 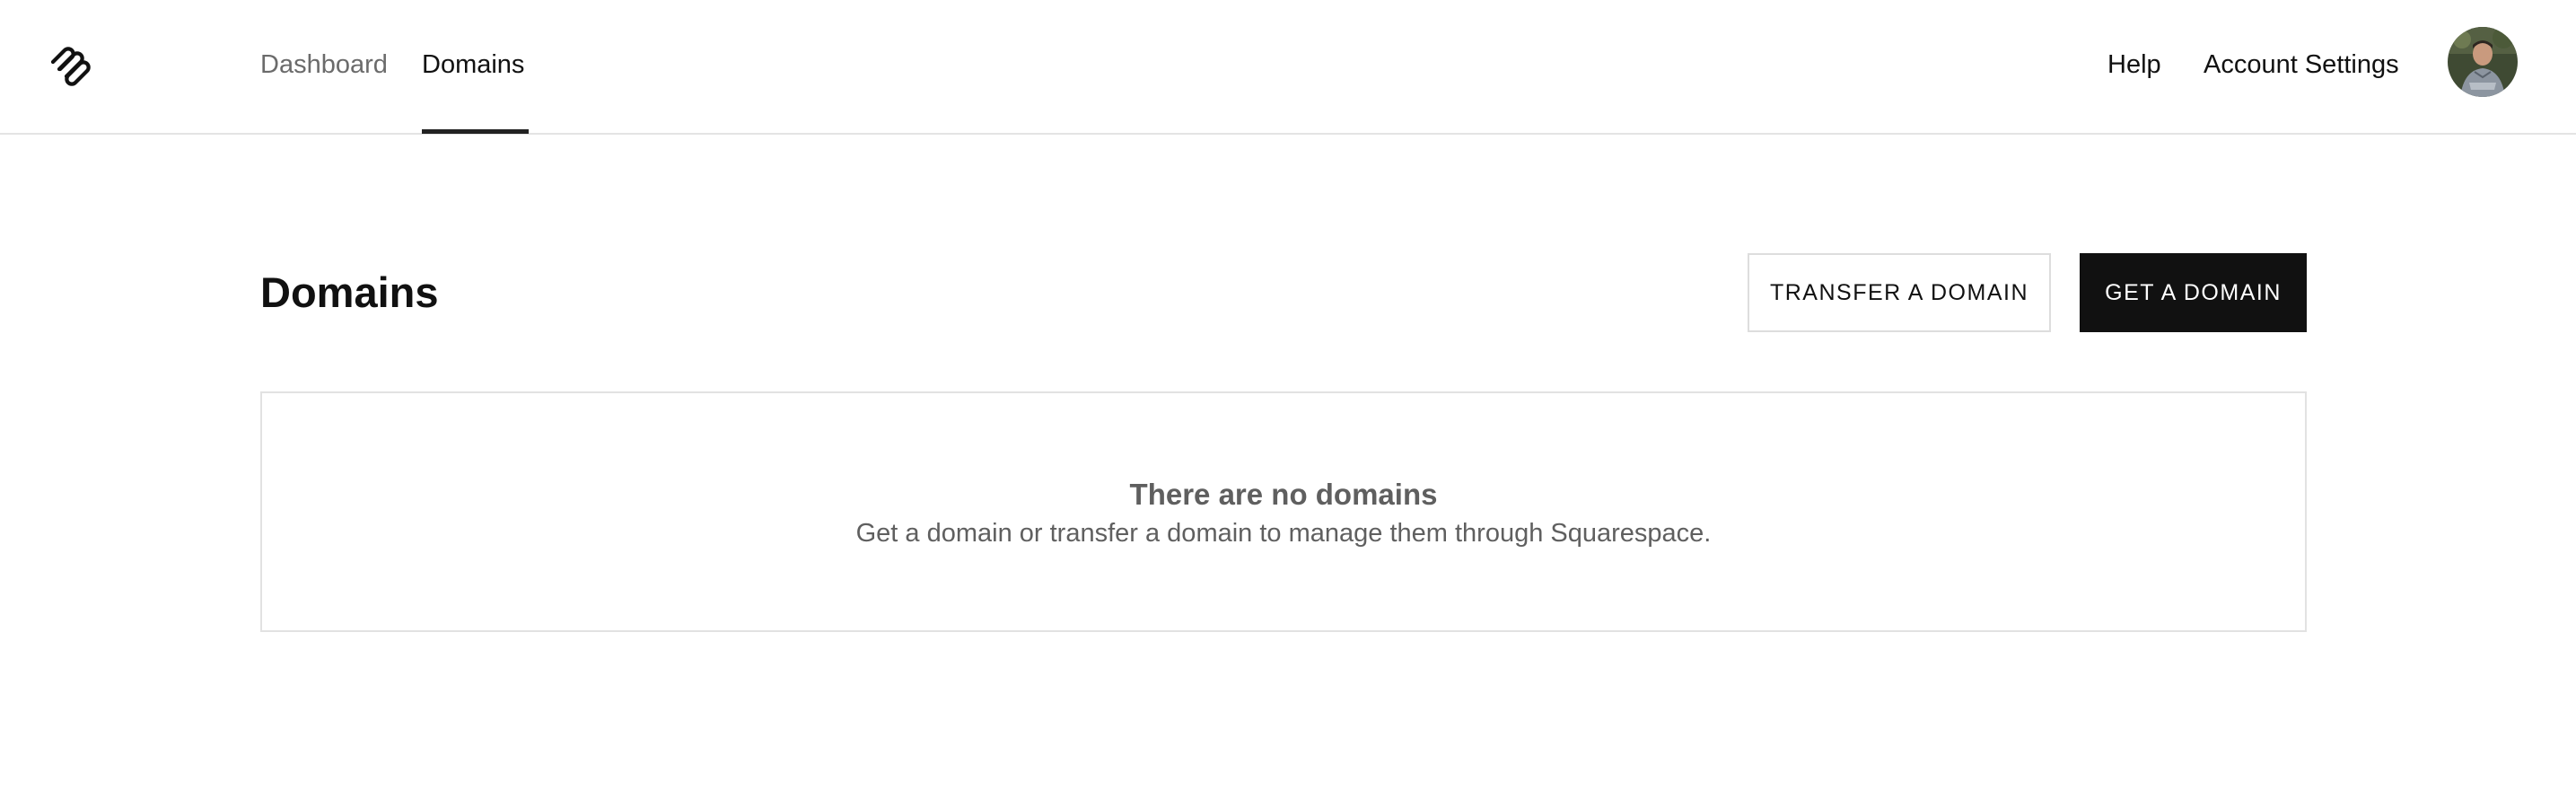 I want to click on active-tab-indicator, so click(x=475, y=131).